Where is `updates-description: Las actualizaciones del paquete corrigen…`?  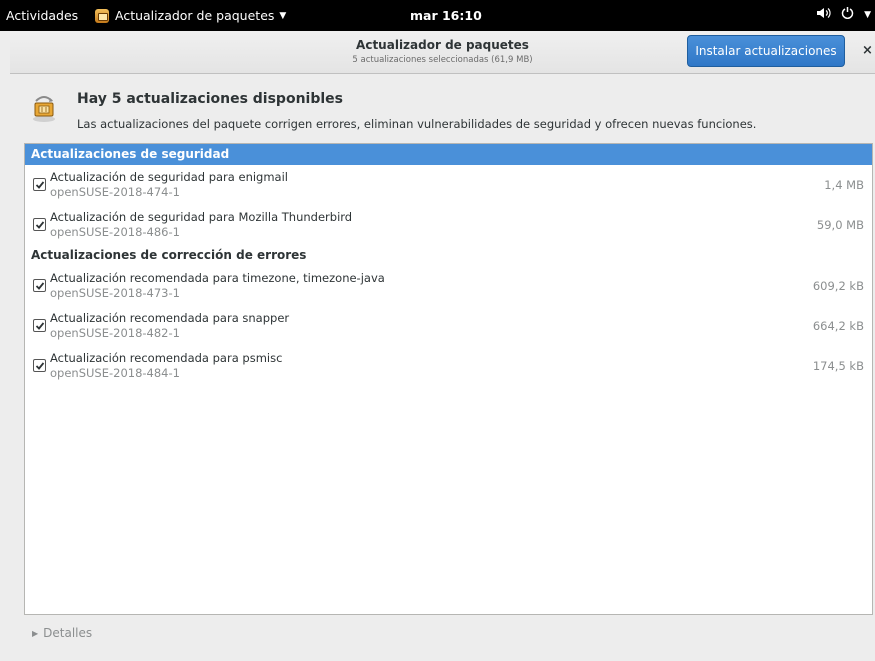 updates-description: Las actualizaciones del paquete corrigen… is located at coordinates (417, 124).